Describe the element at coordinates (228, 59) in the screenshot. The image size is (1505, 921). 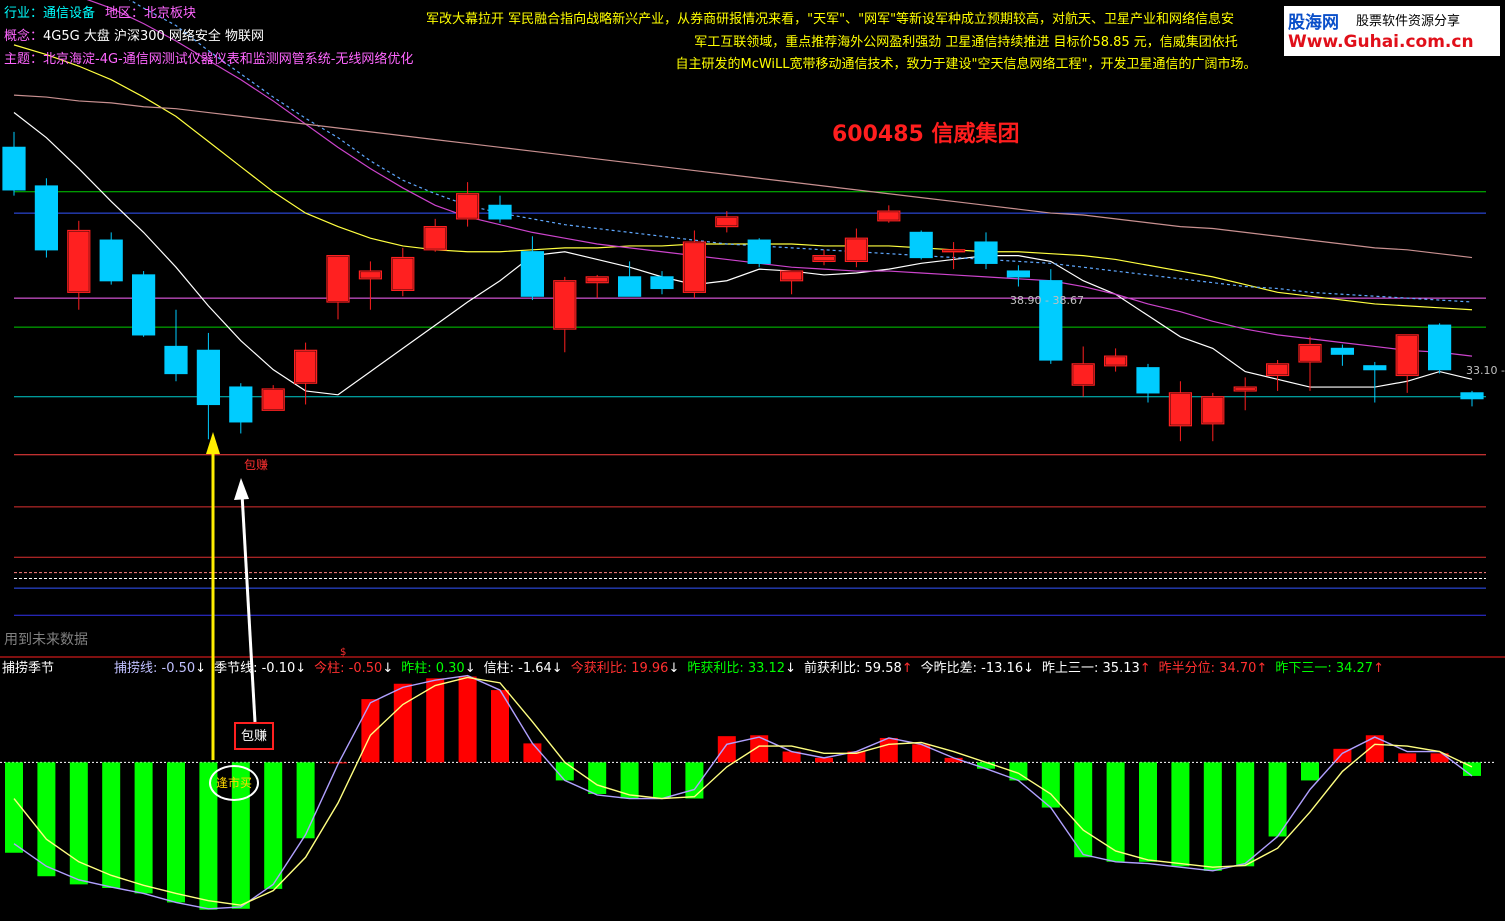
I see `theme-value: 北京海淀-4G-通信网测试仪器仪表和监测网管系统-无线网络优化` at that location.